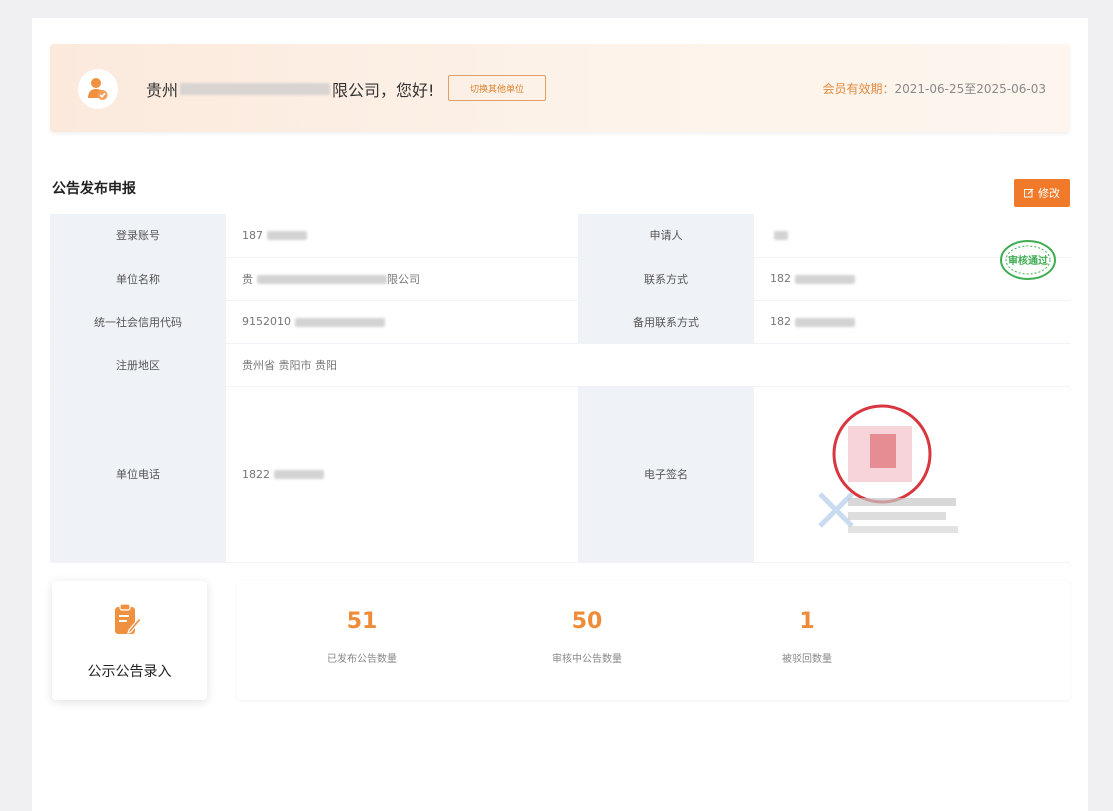 The width and height of the screenshot is (1113, 811). Describe the element at coordinates (98, 89) in the screenshot. I see `user-avatar-icon` at that location.